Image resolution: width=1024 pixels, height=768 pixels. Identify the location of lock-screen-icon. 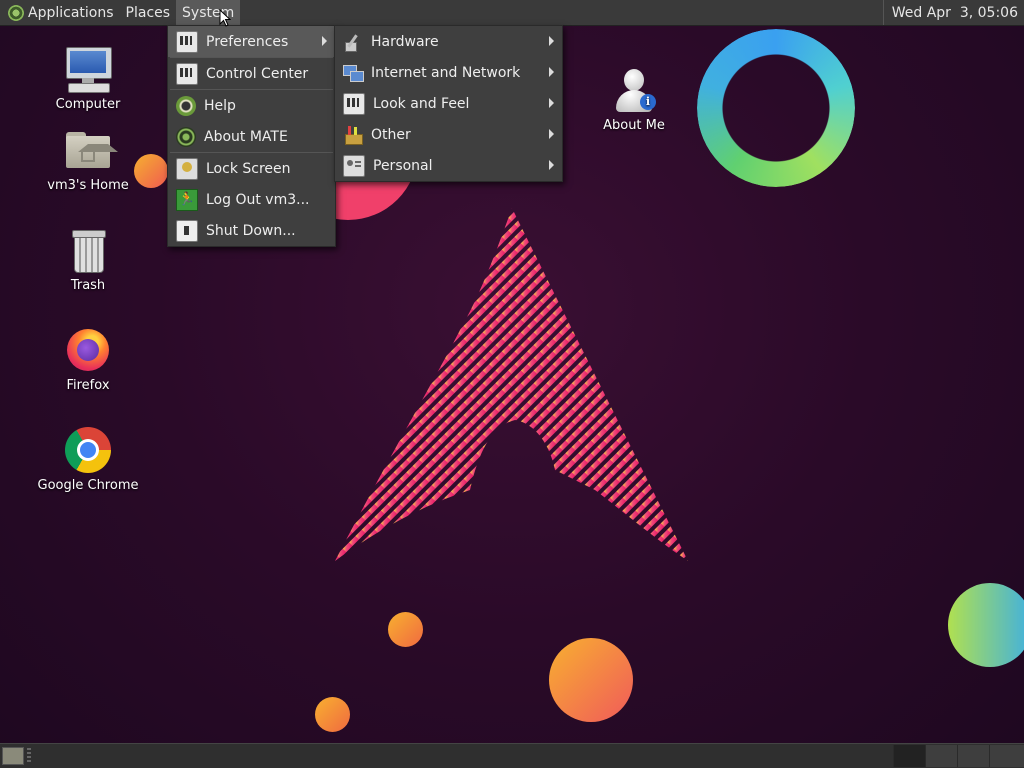
(187, 168).